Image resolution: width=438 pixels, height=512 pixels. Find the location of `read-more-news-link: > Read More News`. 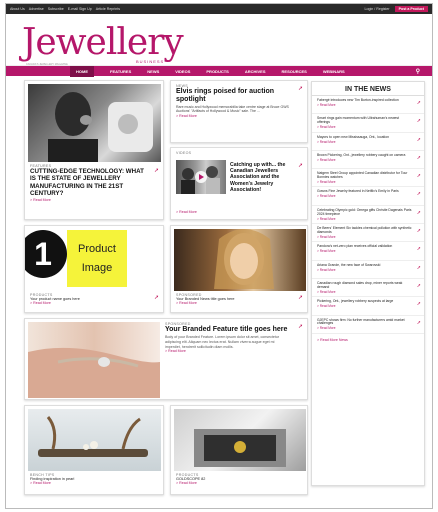

read-more-news-link: > Read More News is located at coordinates (368, 340).